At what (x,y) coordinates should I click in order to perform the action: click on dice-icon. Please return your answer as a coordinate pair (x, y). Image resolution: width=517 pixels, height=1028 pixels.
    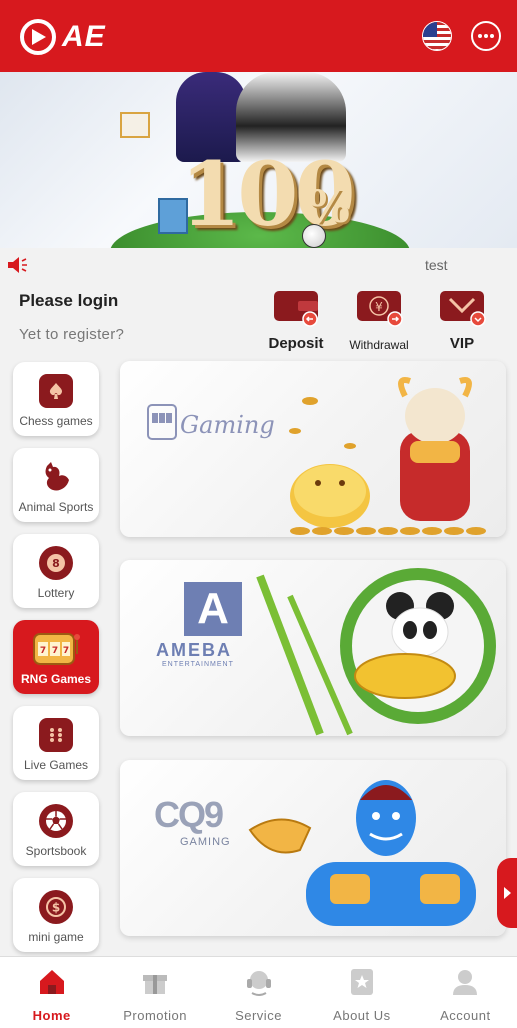
    Looking at the image, I should click on (56, 735).